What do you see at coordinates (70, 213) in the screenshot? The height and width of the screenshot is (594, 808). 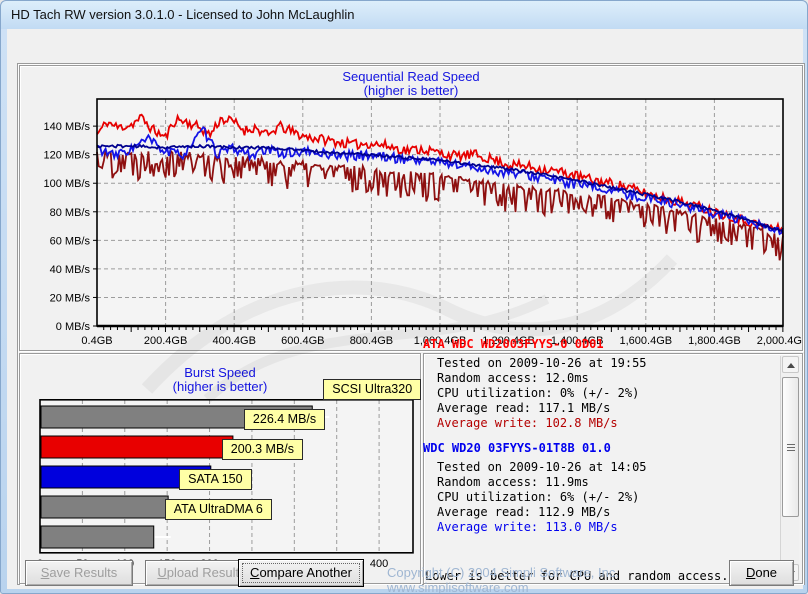 I see `y-tick-label: 80 MB/s` at bounding box center [70, 213].